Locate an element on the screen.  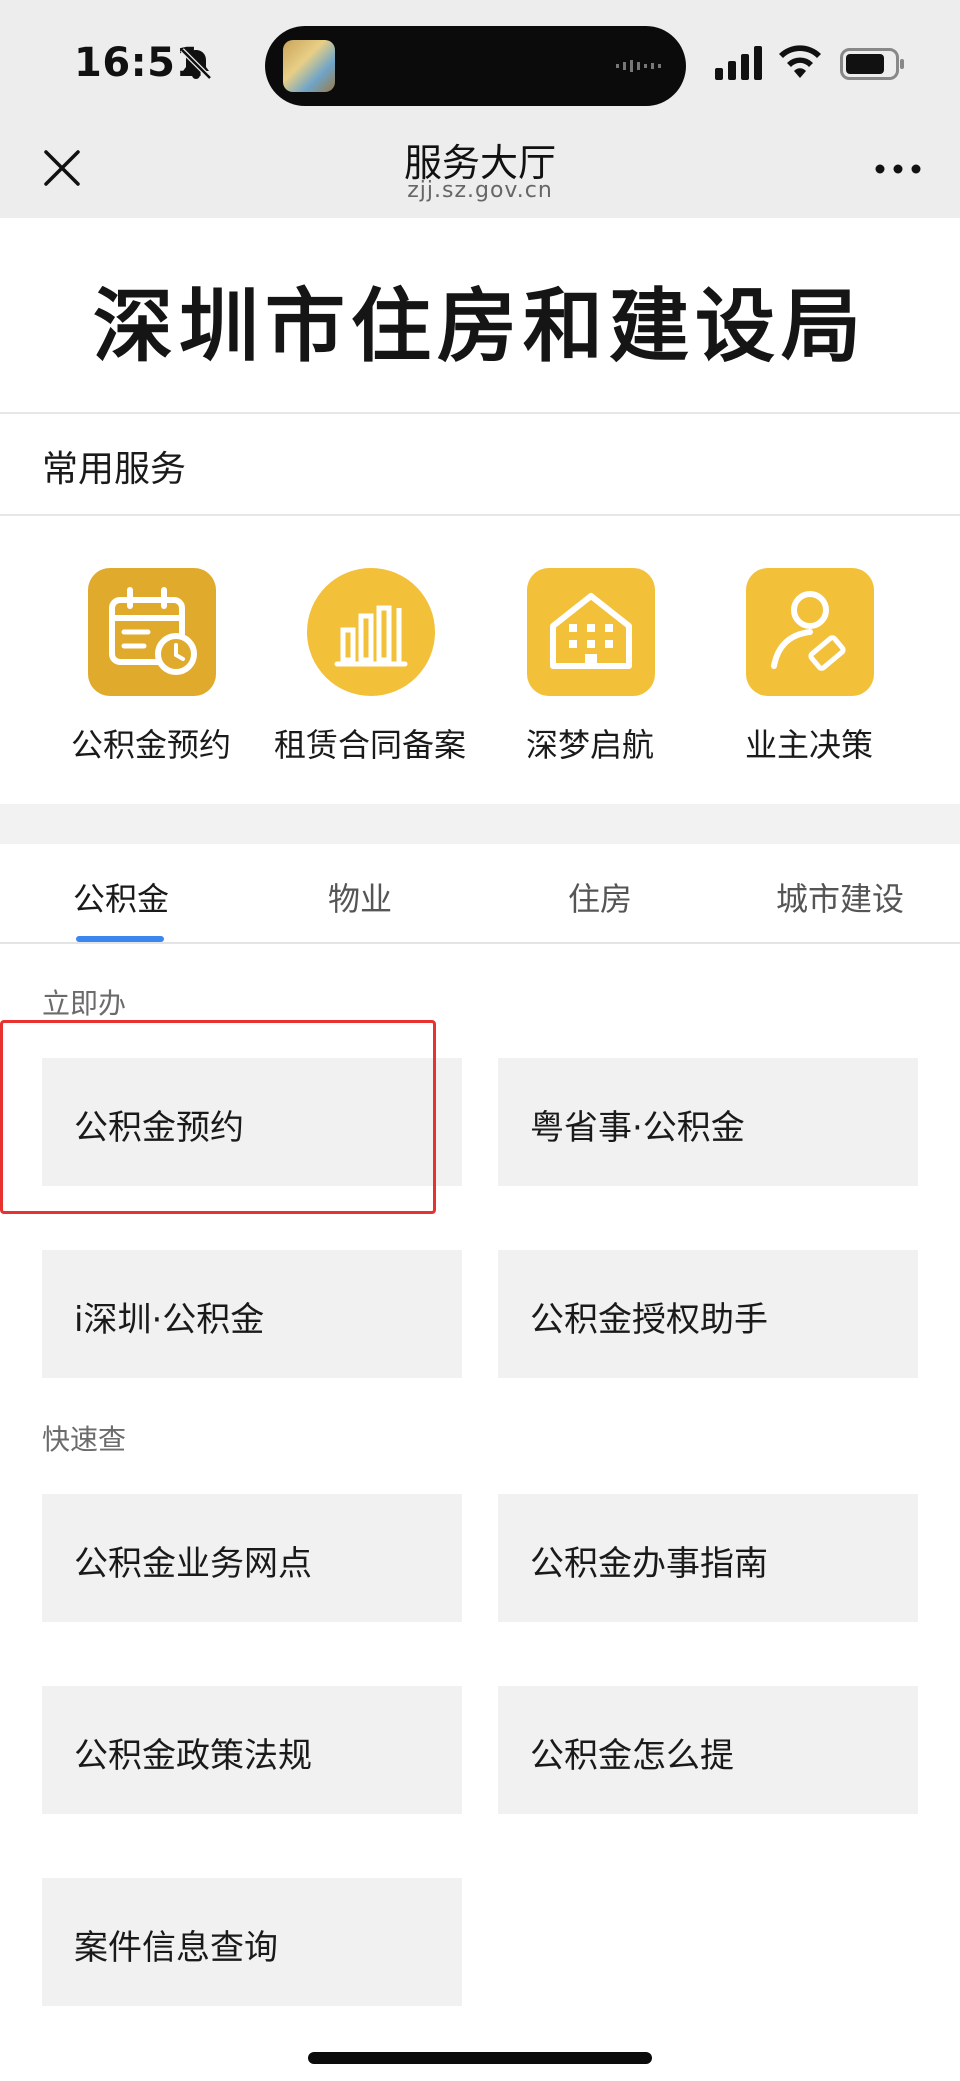
card-housing-fund-withdrawal: 公积金怎么提 is located at coordinates (708, 1750).